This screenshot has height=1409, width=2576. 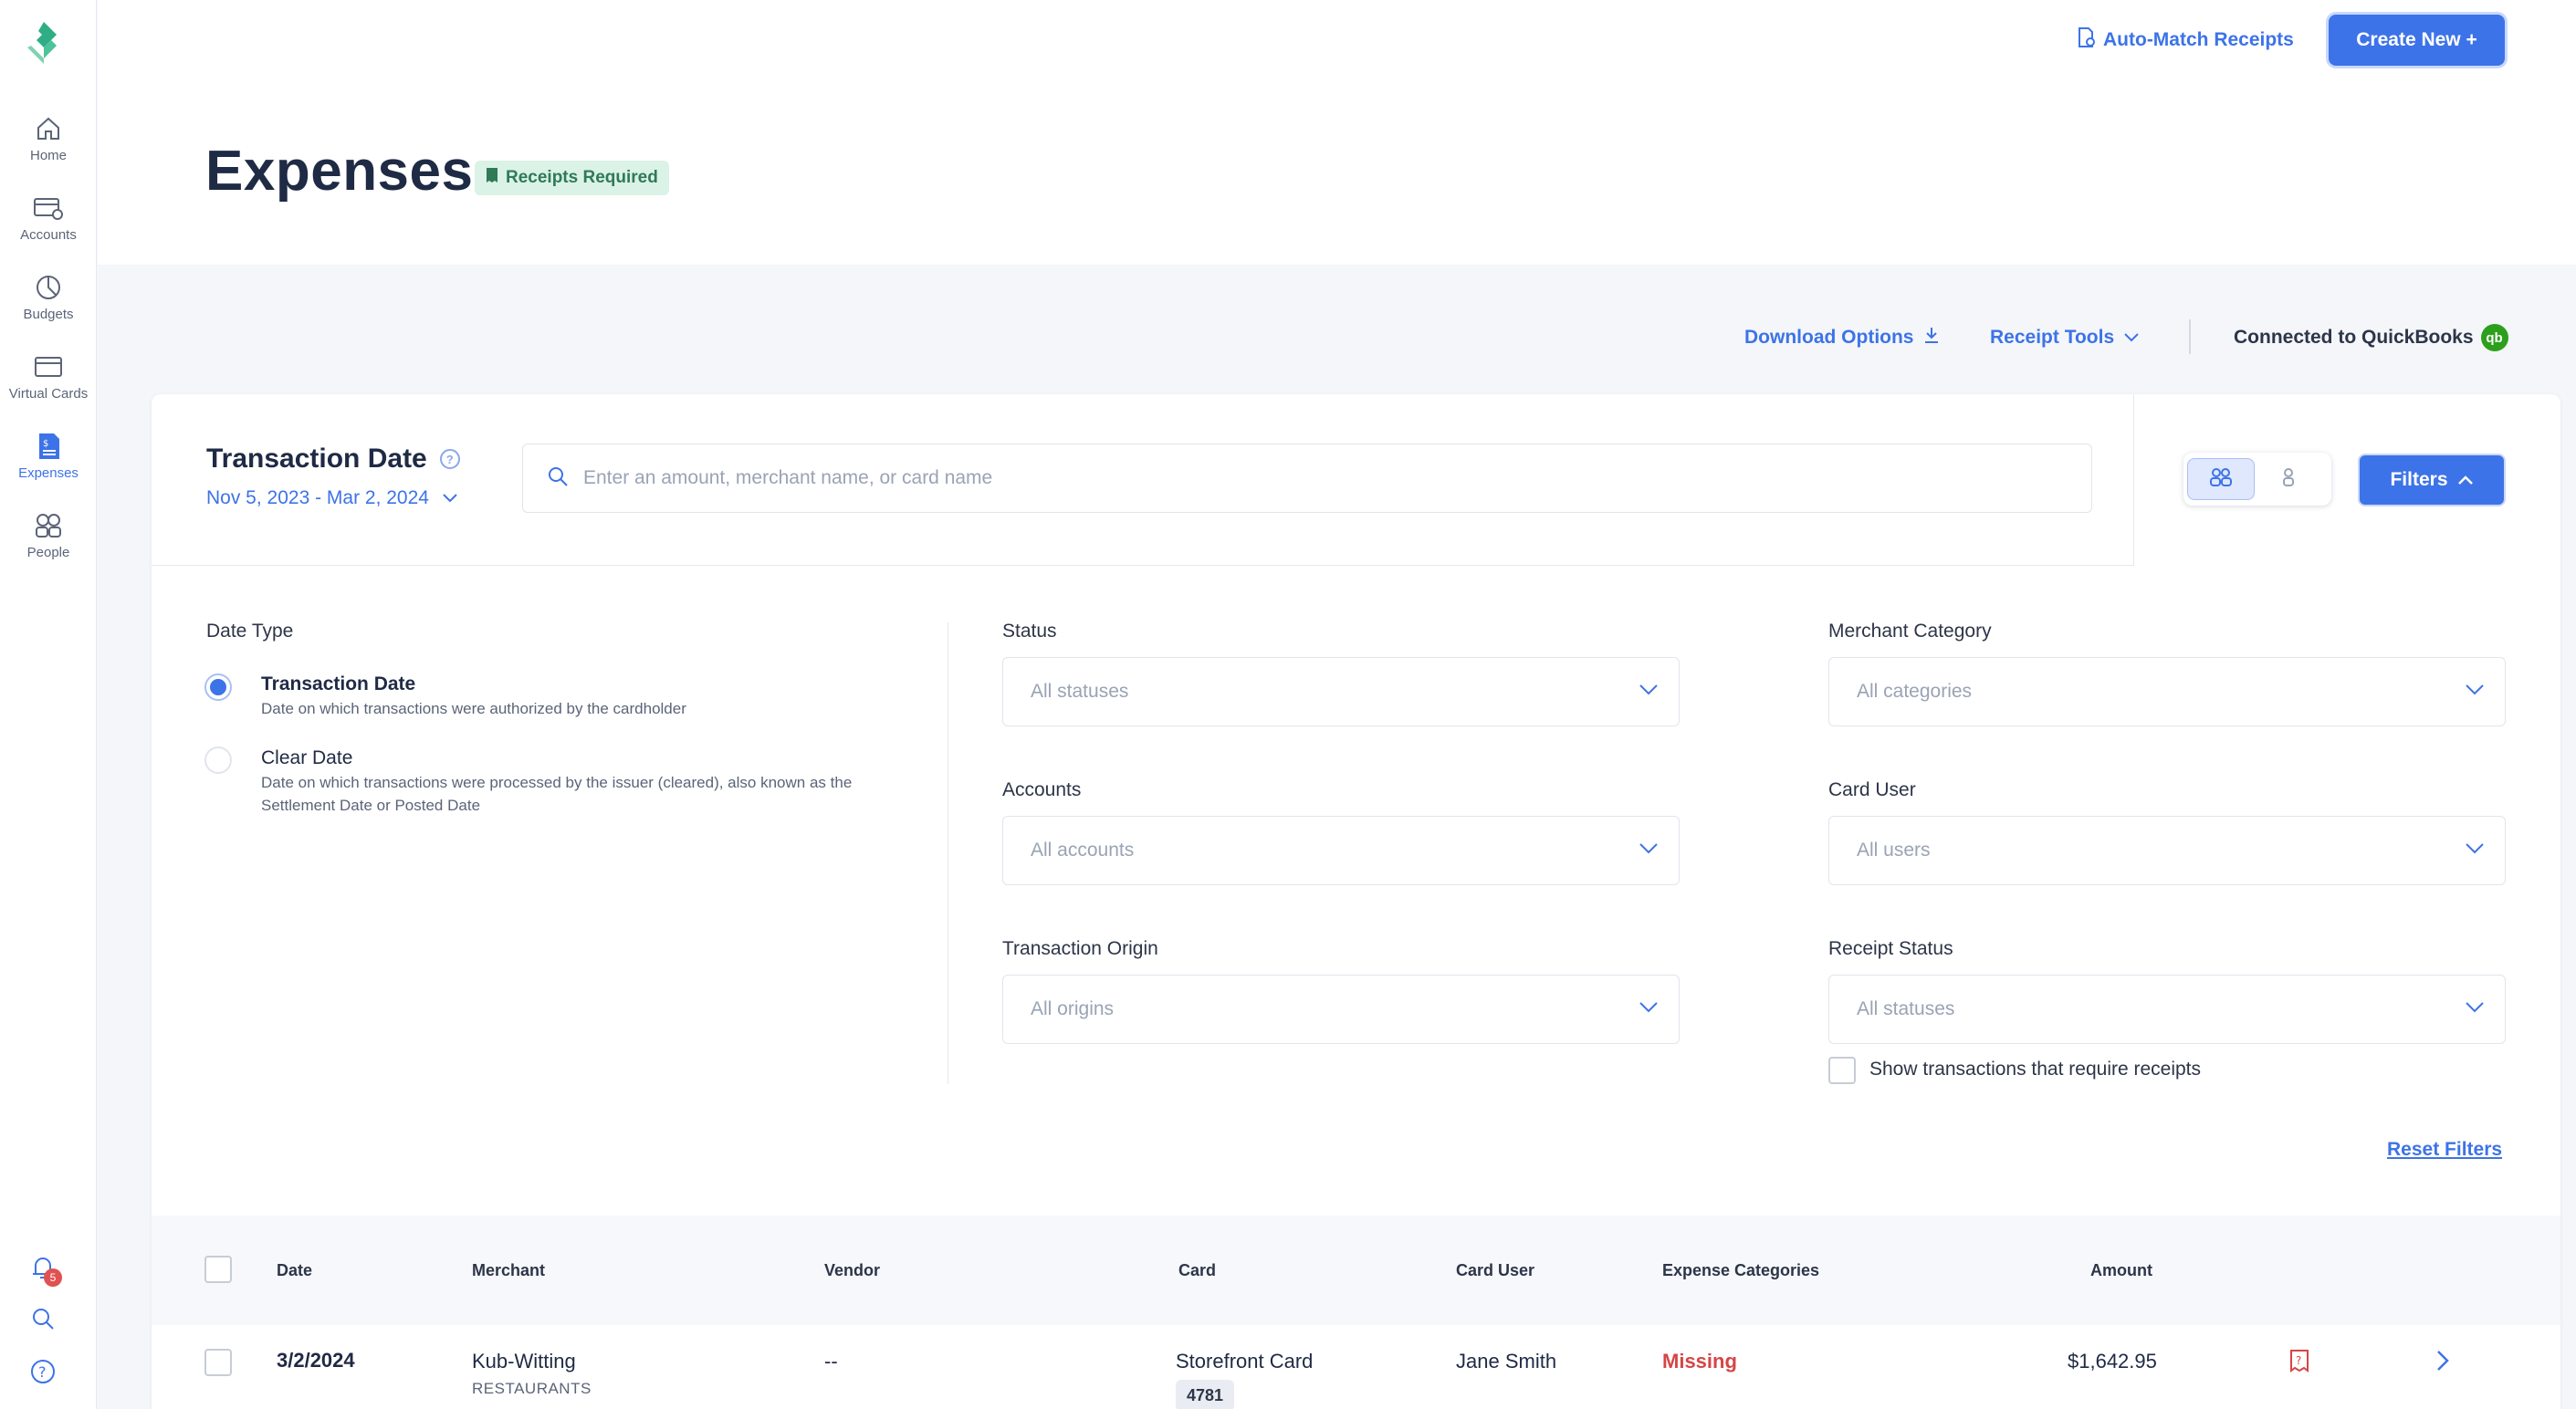 I want to click on sidebar-item-label: Accounts, so click(x=48, y=235).